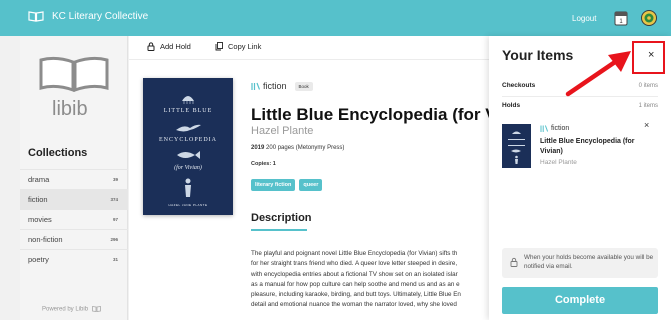 The height and width of the screenshot is (320, 671). I want to click on fish-icon, so click(188, 155).